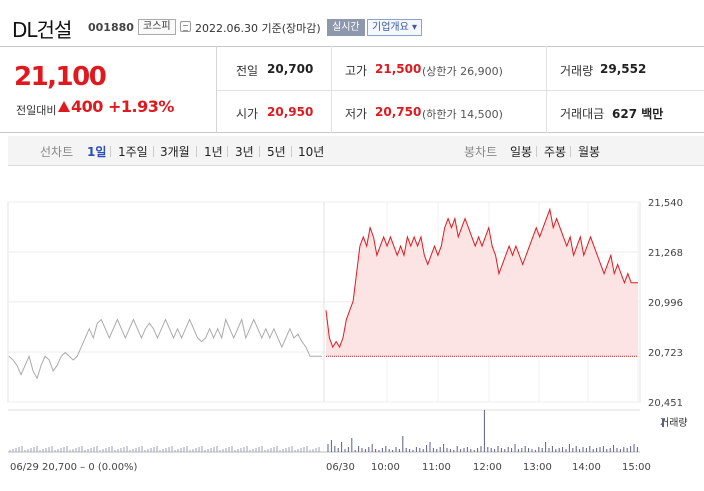 The image size is (704, 491). What do you see at coordinates (87, 106) in the screenshot?
I see `change-value: 400` at bounding box center [87, 106].